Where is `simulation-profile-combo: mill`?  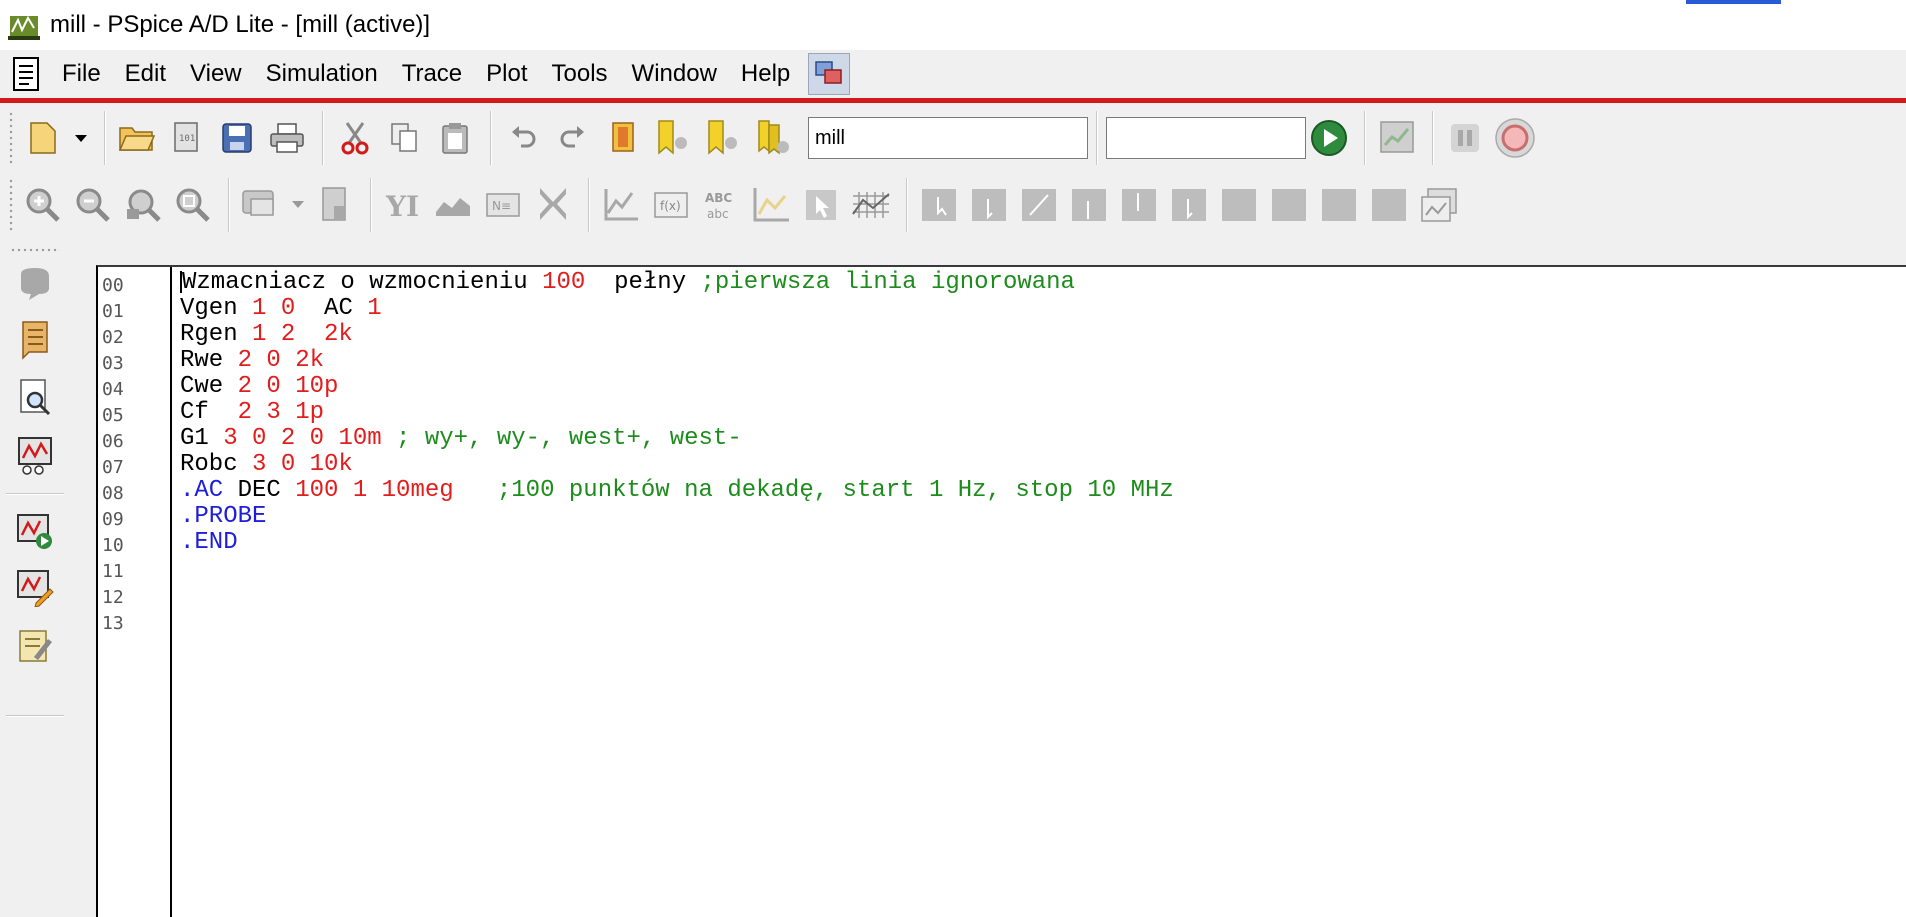 simulation-profile-combo: mill is located at coordinates (948, 138).